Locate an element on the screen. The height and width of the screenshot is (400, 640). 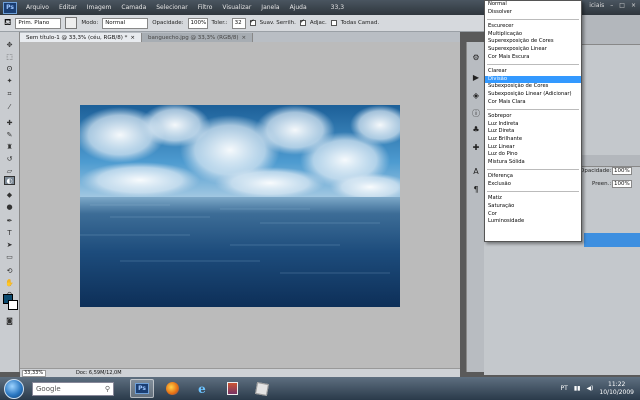
blend-option-superexposicao-linear: Superexposição Linear is located at coordinates (533, 50).